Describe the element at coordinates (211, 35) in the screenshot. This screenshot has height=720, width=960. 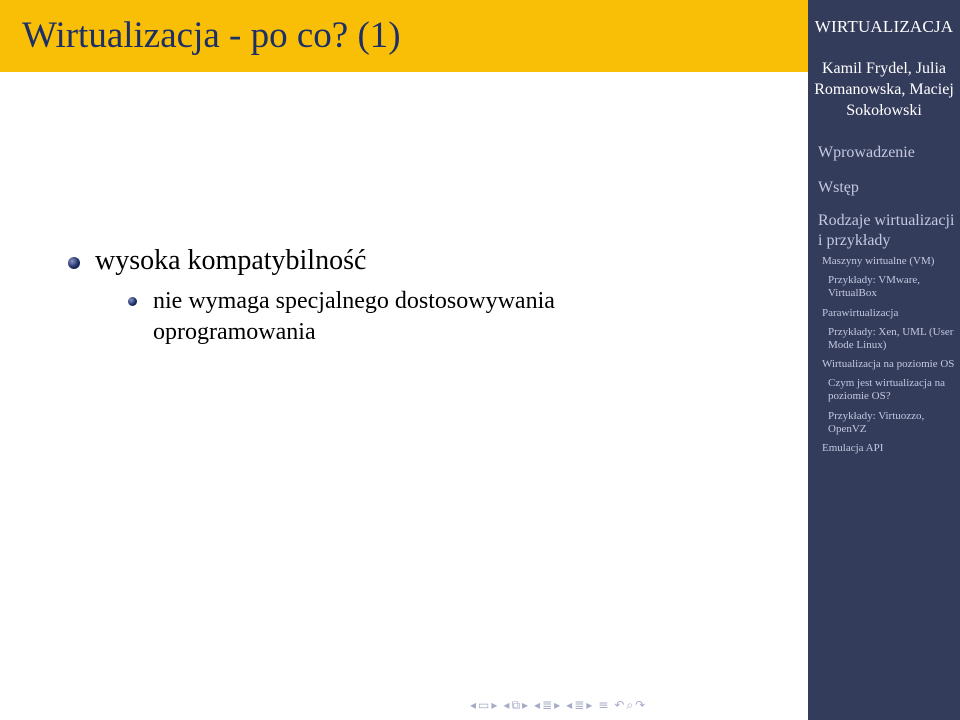
I see `frame-title: Wirtualizacja - po co? (1)` at that location.